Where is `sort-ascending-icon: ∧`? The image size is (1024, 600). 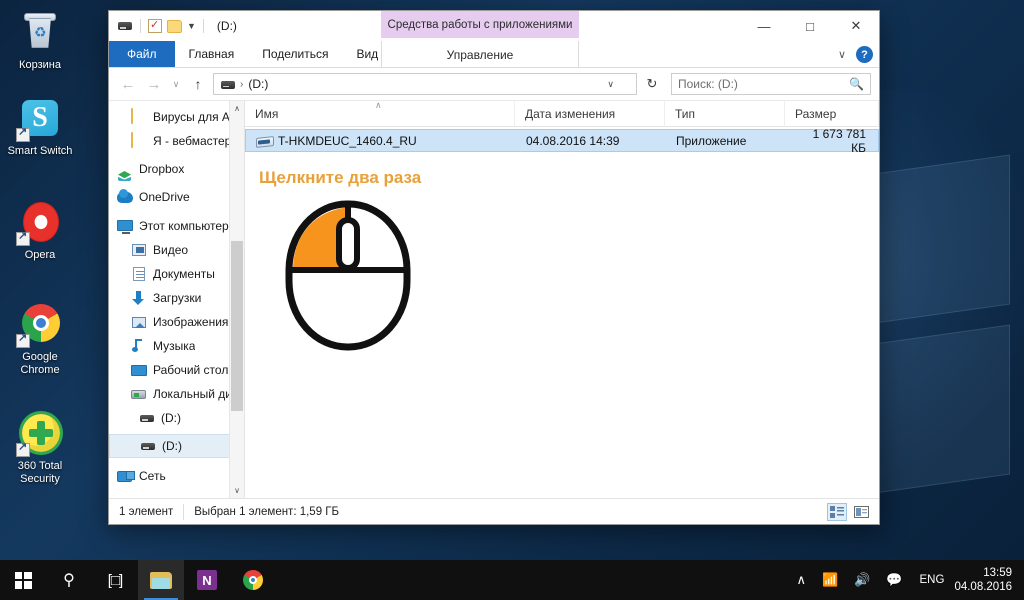
sort-ascending-icon: ∧ is located at coordinates (378, 104).